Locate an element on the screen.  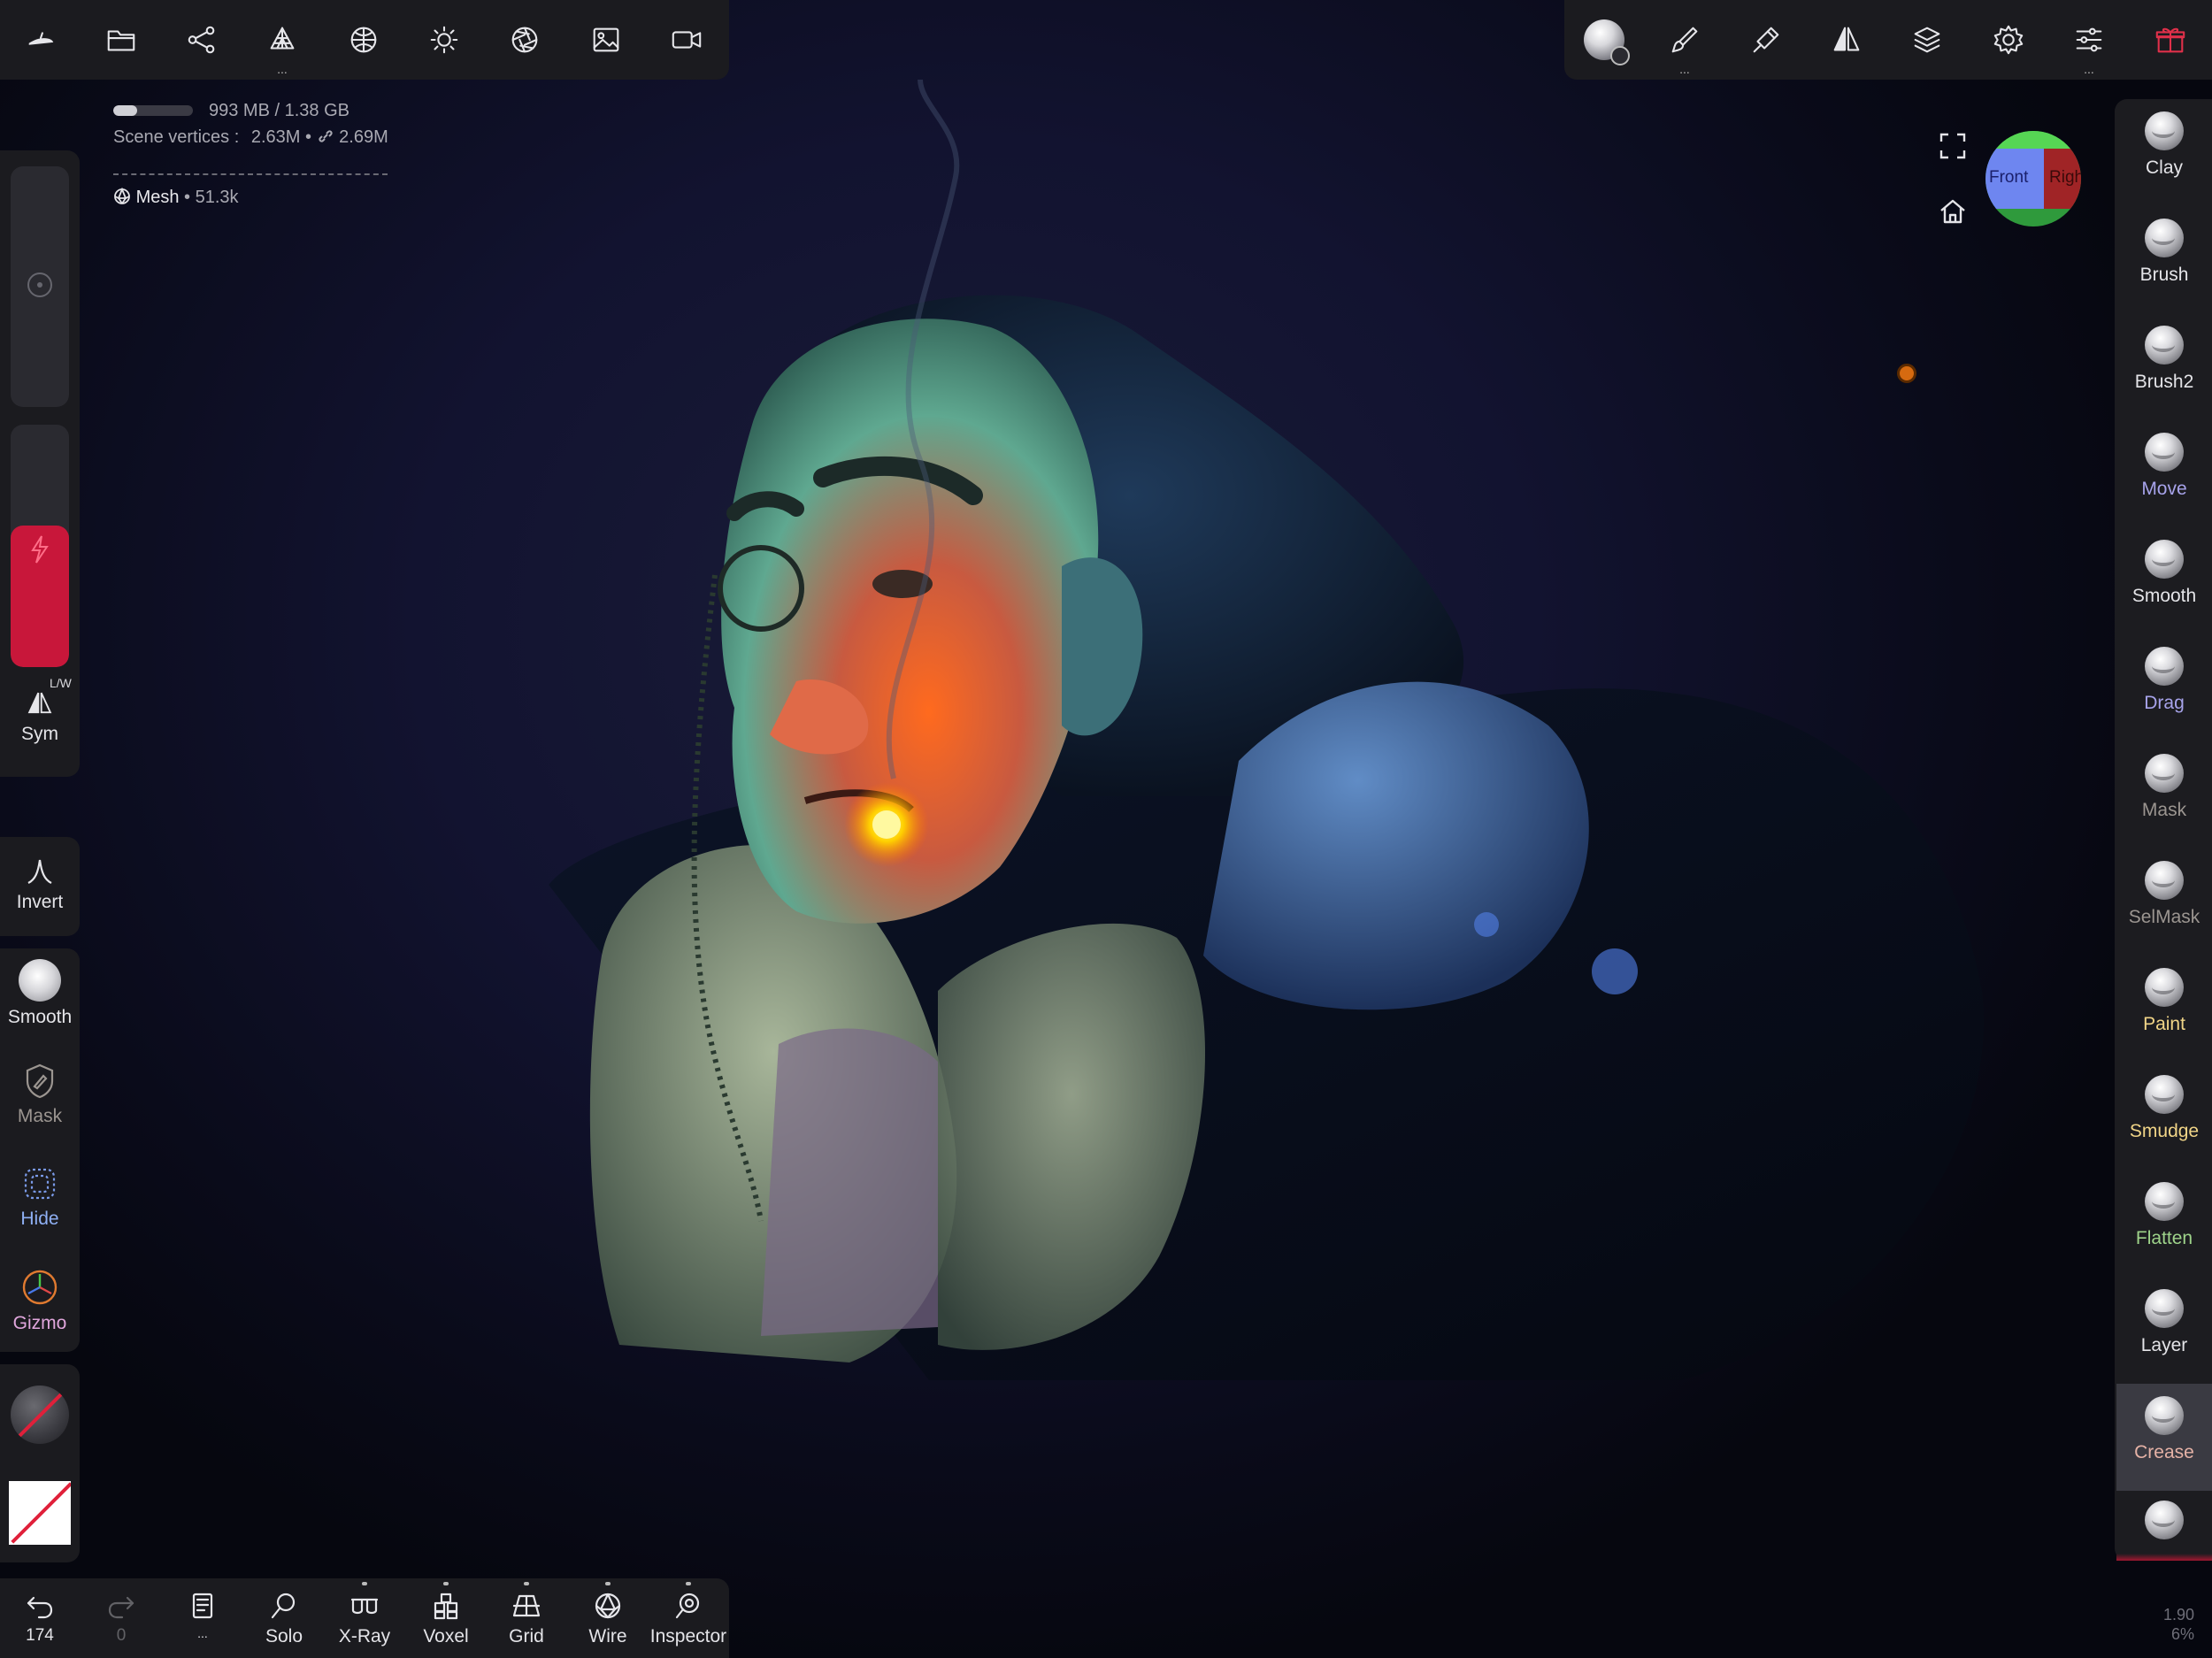
view-cube-right-face: Righ is located at coordinates (2063, 179).